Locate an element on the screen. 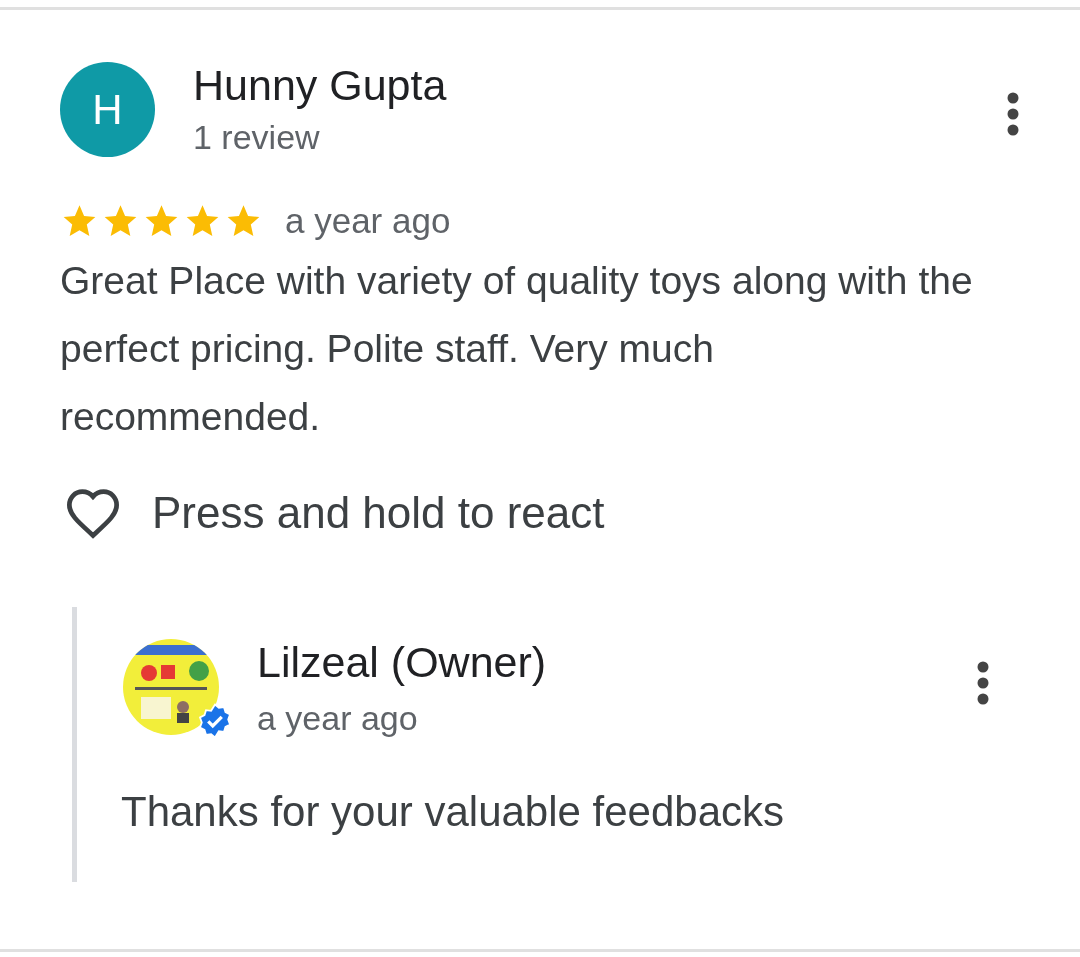  review-time: a year ago is located at coordinates (368, 221).